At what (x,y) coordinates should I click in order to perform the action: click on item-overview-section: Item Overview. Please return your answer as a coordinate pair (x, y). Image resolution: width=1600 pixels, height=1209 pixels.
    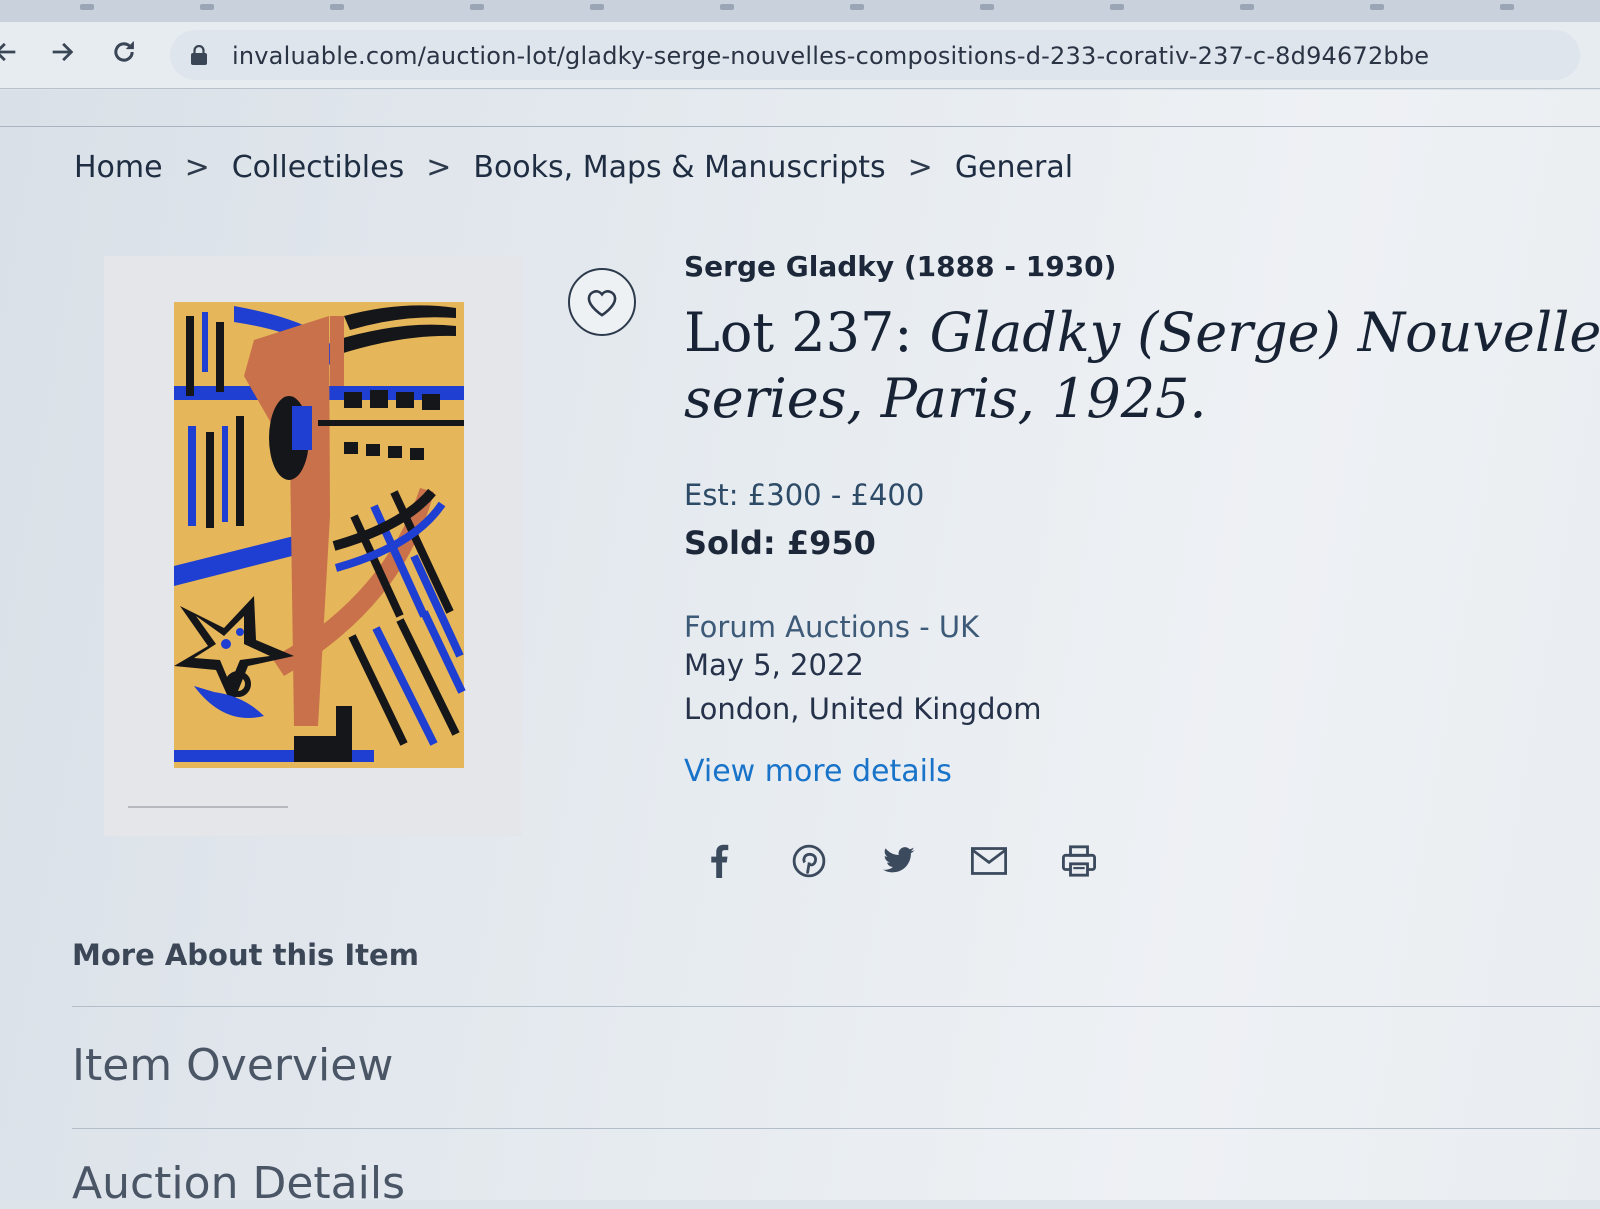
    Looking at the image, I should click on (232, 1065).